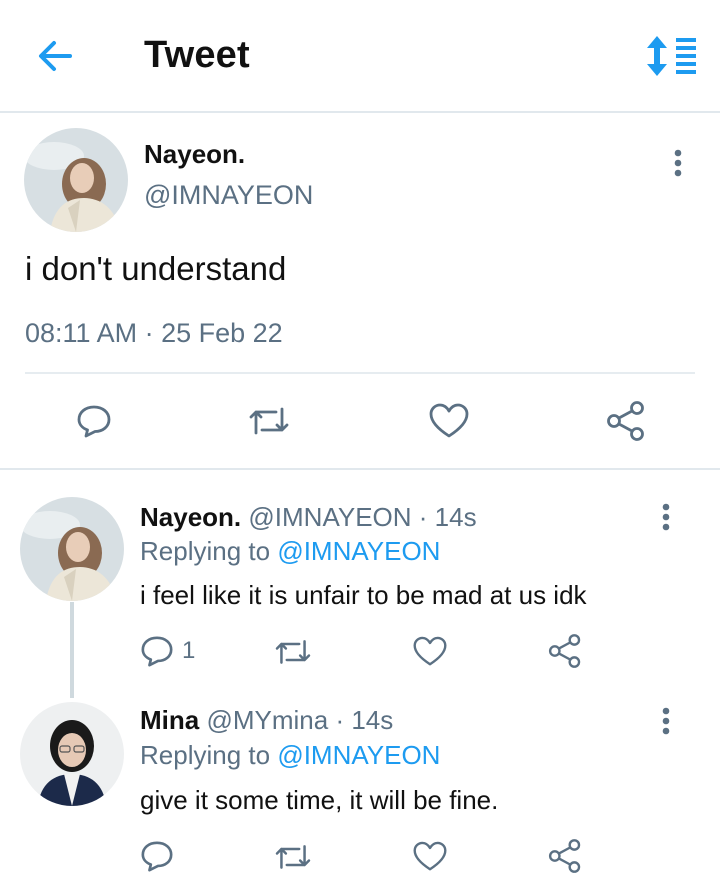 The height and width of the screenshot is (884, 720). Describe the element at coordinates (154, 333) in the screenshot. I see `tweet-timestamp: 08:11 AM · 25 Feb 22` at that location.